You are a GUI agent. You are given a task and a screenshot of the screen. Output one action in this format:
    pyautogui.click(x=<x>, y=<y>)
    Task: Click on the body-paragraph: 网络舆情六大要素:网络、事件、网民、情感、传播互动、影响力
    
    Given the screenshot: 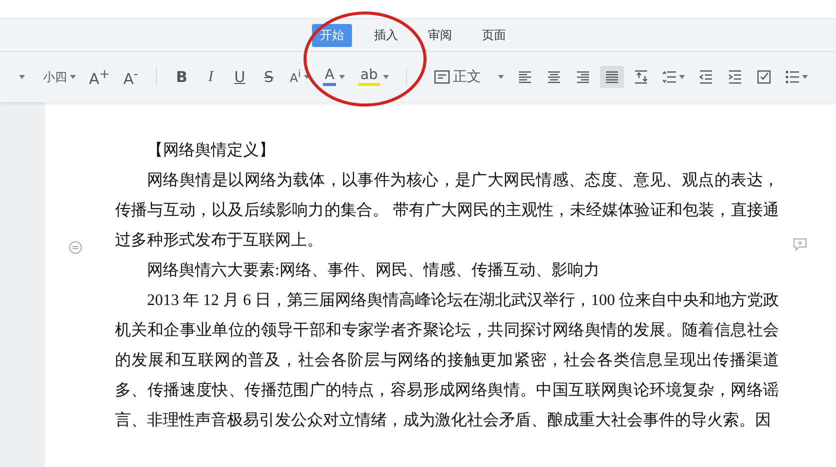 What is the action you would take?
    pyautogui.click(x=373, y=270)
    